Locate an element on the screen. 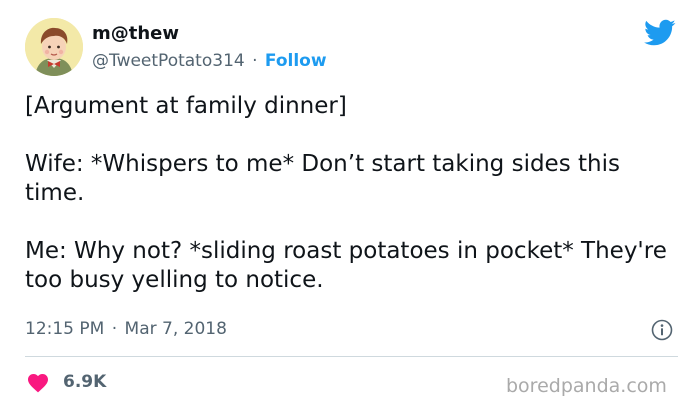  twitter-bird-icon is located at coordinates (660, 33).